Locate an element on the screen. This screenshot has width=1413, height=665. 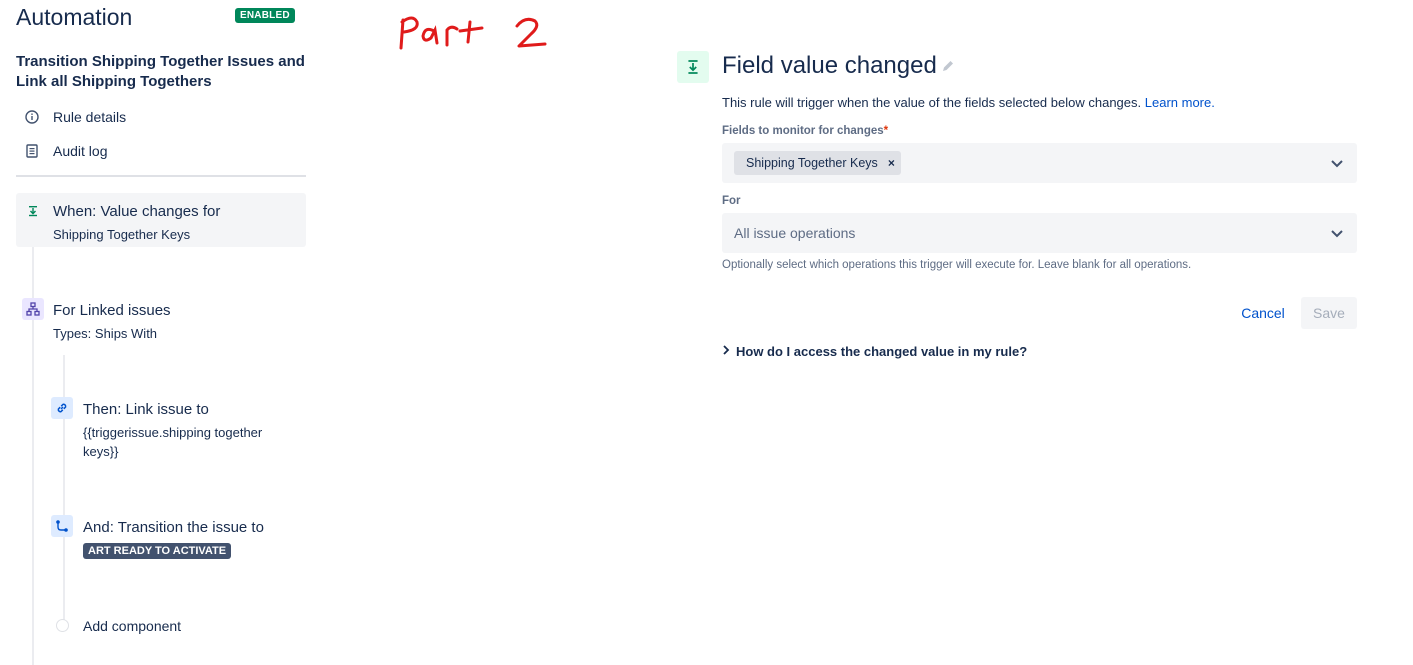
required-mark: * is located at coordinates (886, 131).